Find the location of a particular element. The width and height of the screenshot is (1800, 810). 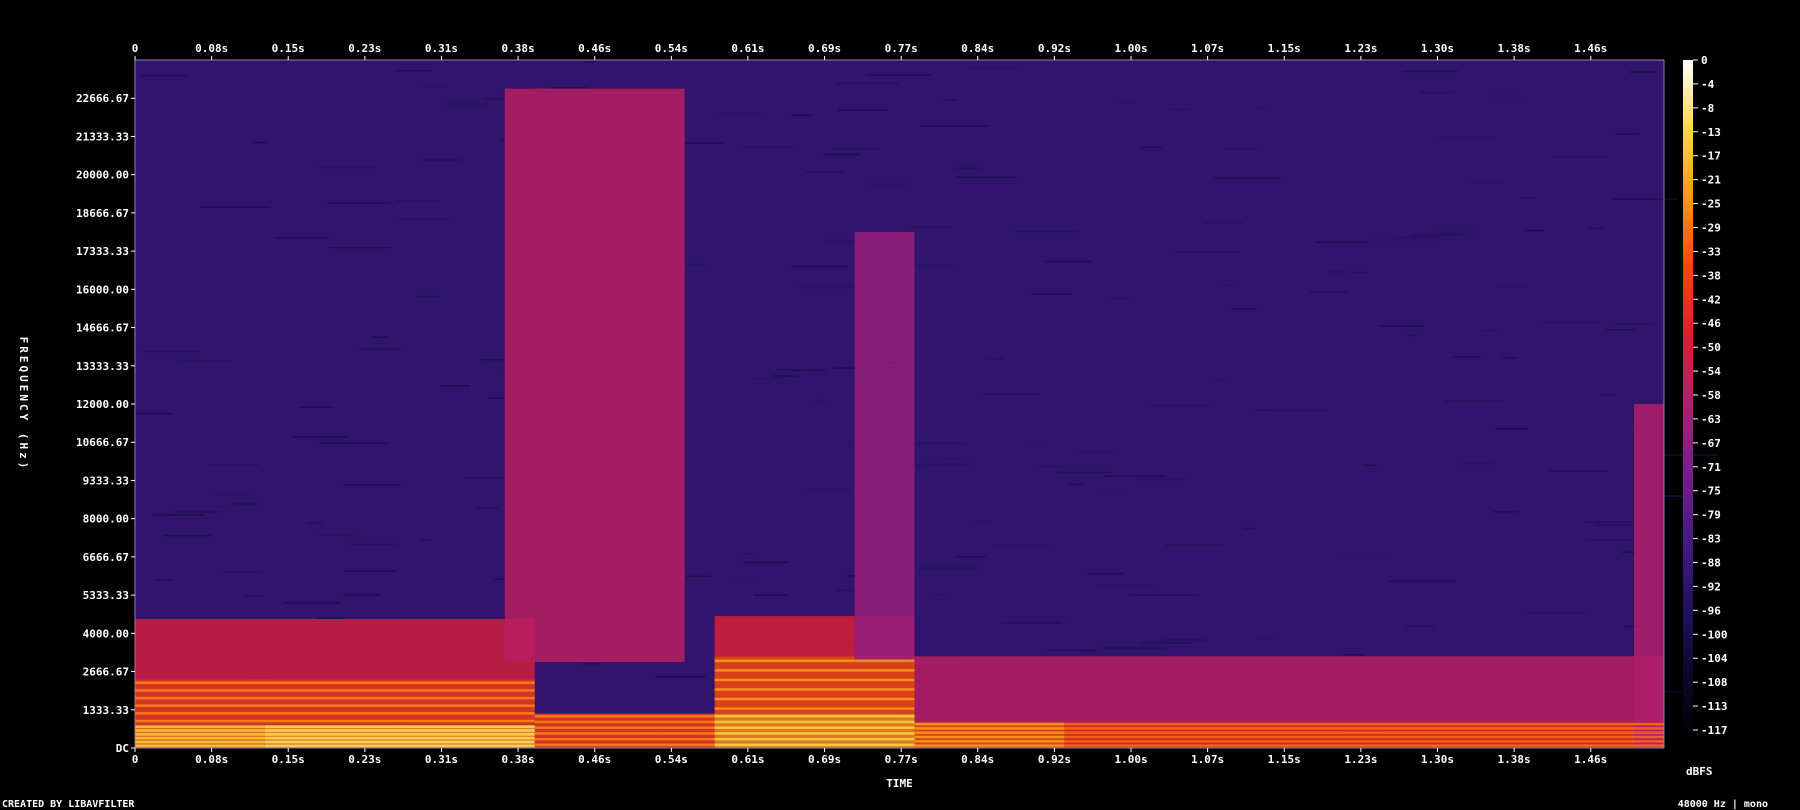

x-tick-label: 0.38s is located at coordinates (517, 759).